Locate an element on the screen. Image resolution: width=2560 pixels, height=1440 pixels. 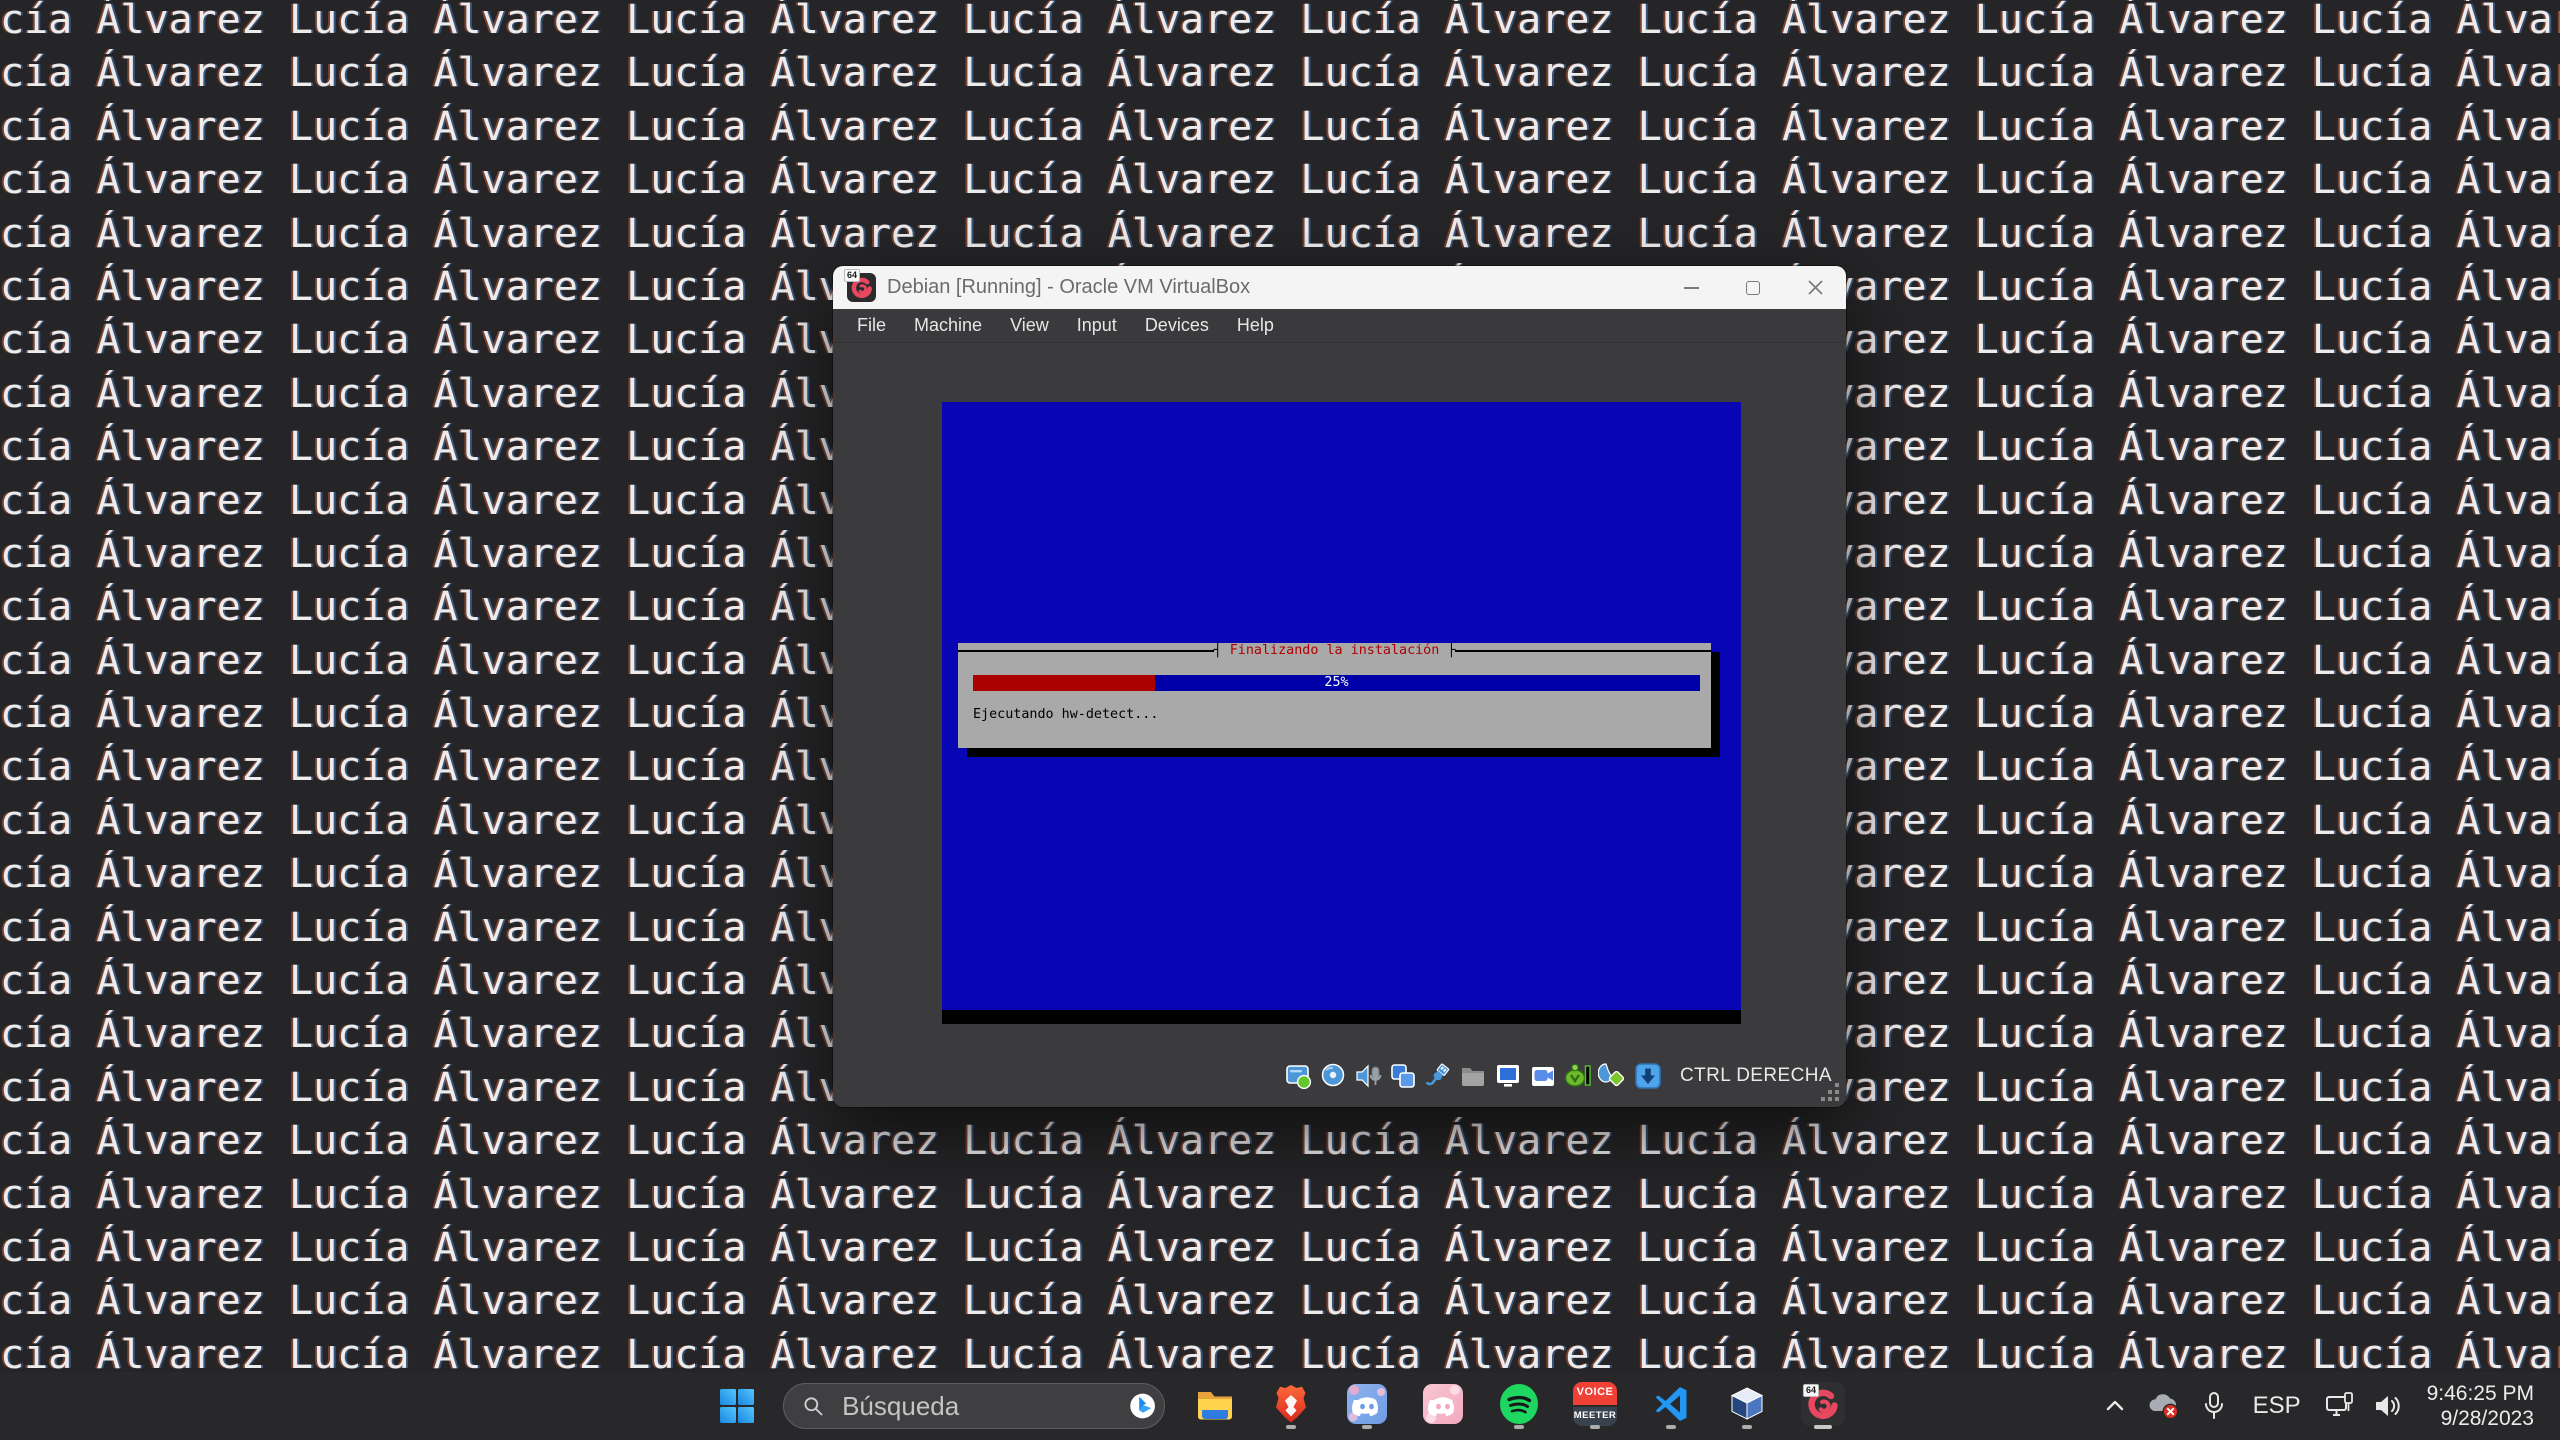
mouse-integration-icon is located at coordinates (1613, 1076).